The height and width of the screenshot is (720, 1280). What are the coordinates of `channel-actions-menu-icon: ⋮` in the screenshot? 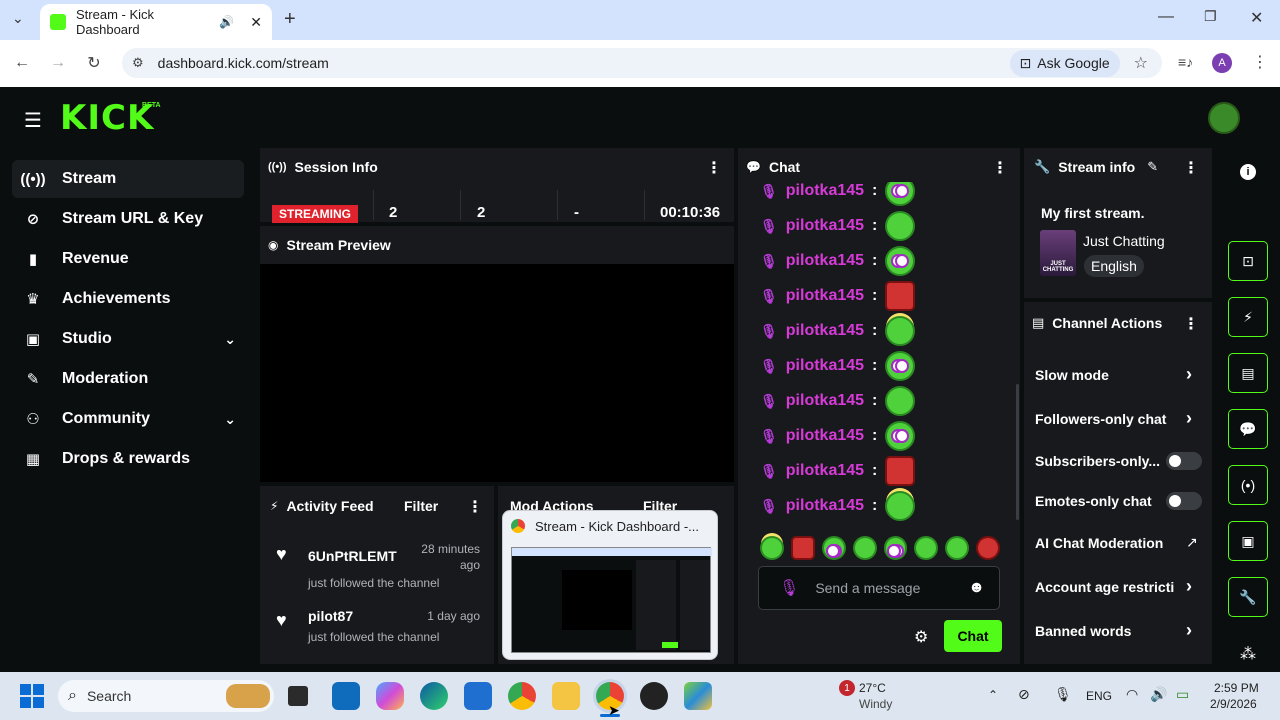 It's located at (1191, 324).